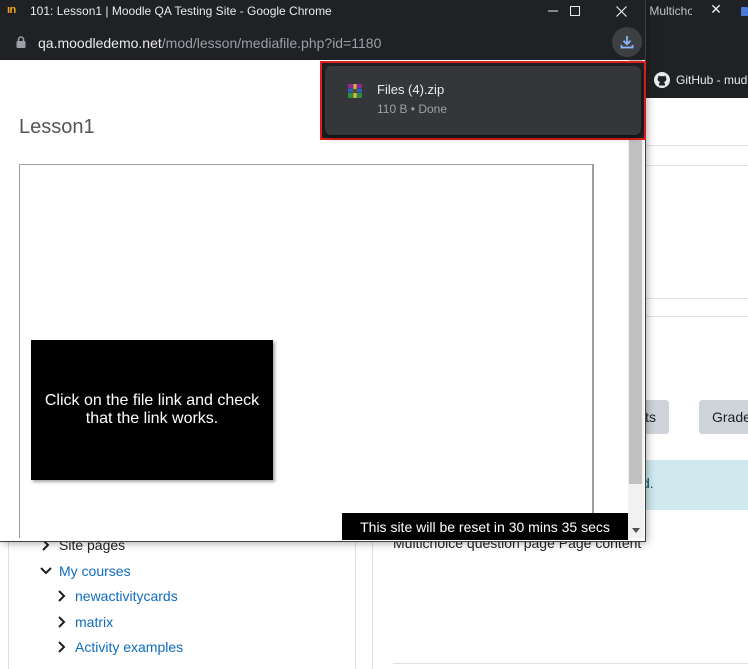 The image size is (748, 669). What do you see at coordinates (355, 91) in the screenshot?
I see `winrar-archive-icon` at bounding box center [355, 91].